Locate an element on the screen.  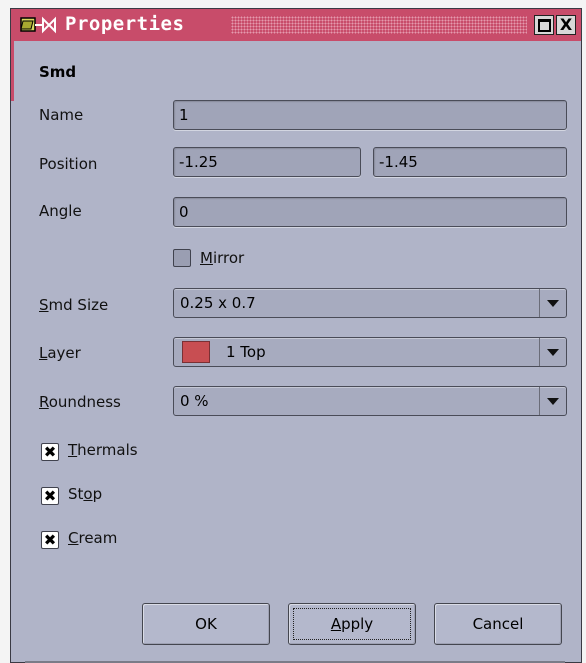
title-bar: Properties X is located at coordinates (296, 25).